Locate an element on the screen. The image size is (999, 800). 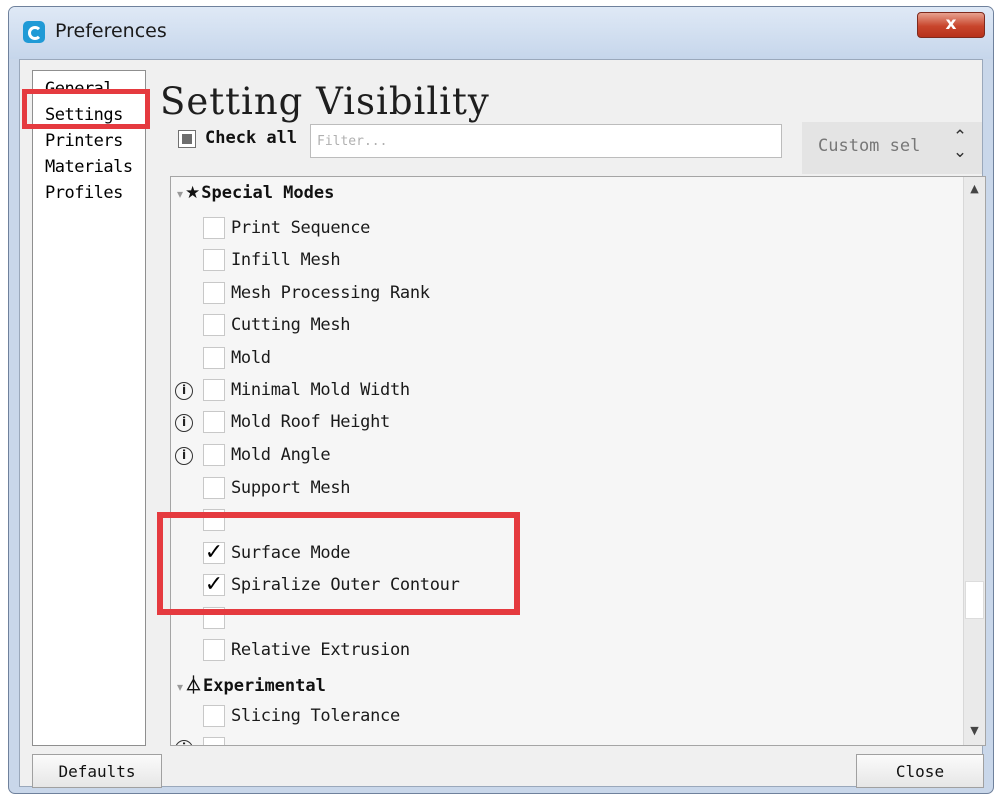
nav-item-profiles: Profiles is located at coordinates (84, 193).